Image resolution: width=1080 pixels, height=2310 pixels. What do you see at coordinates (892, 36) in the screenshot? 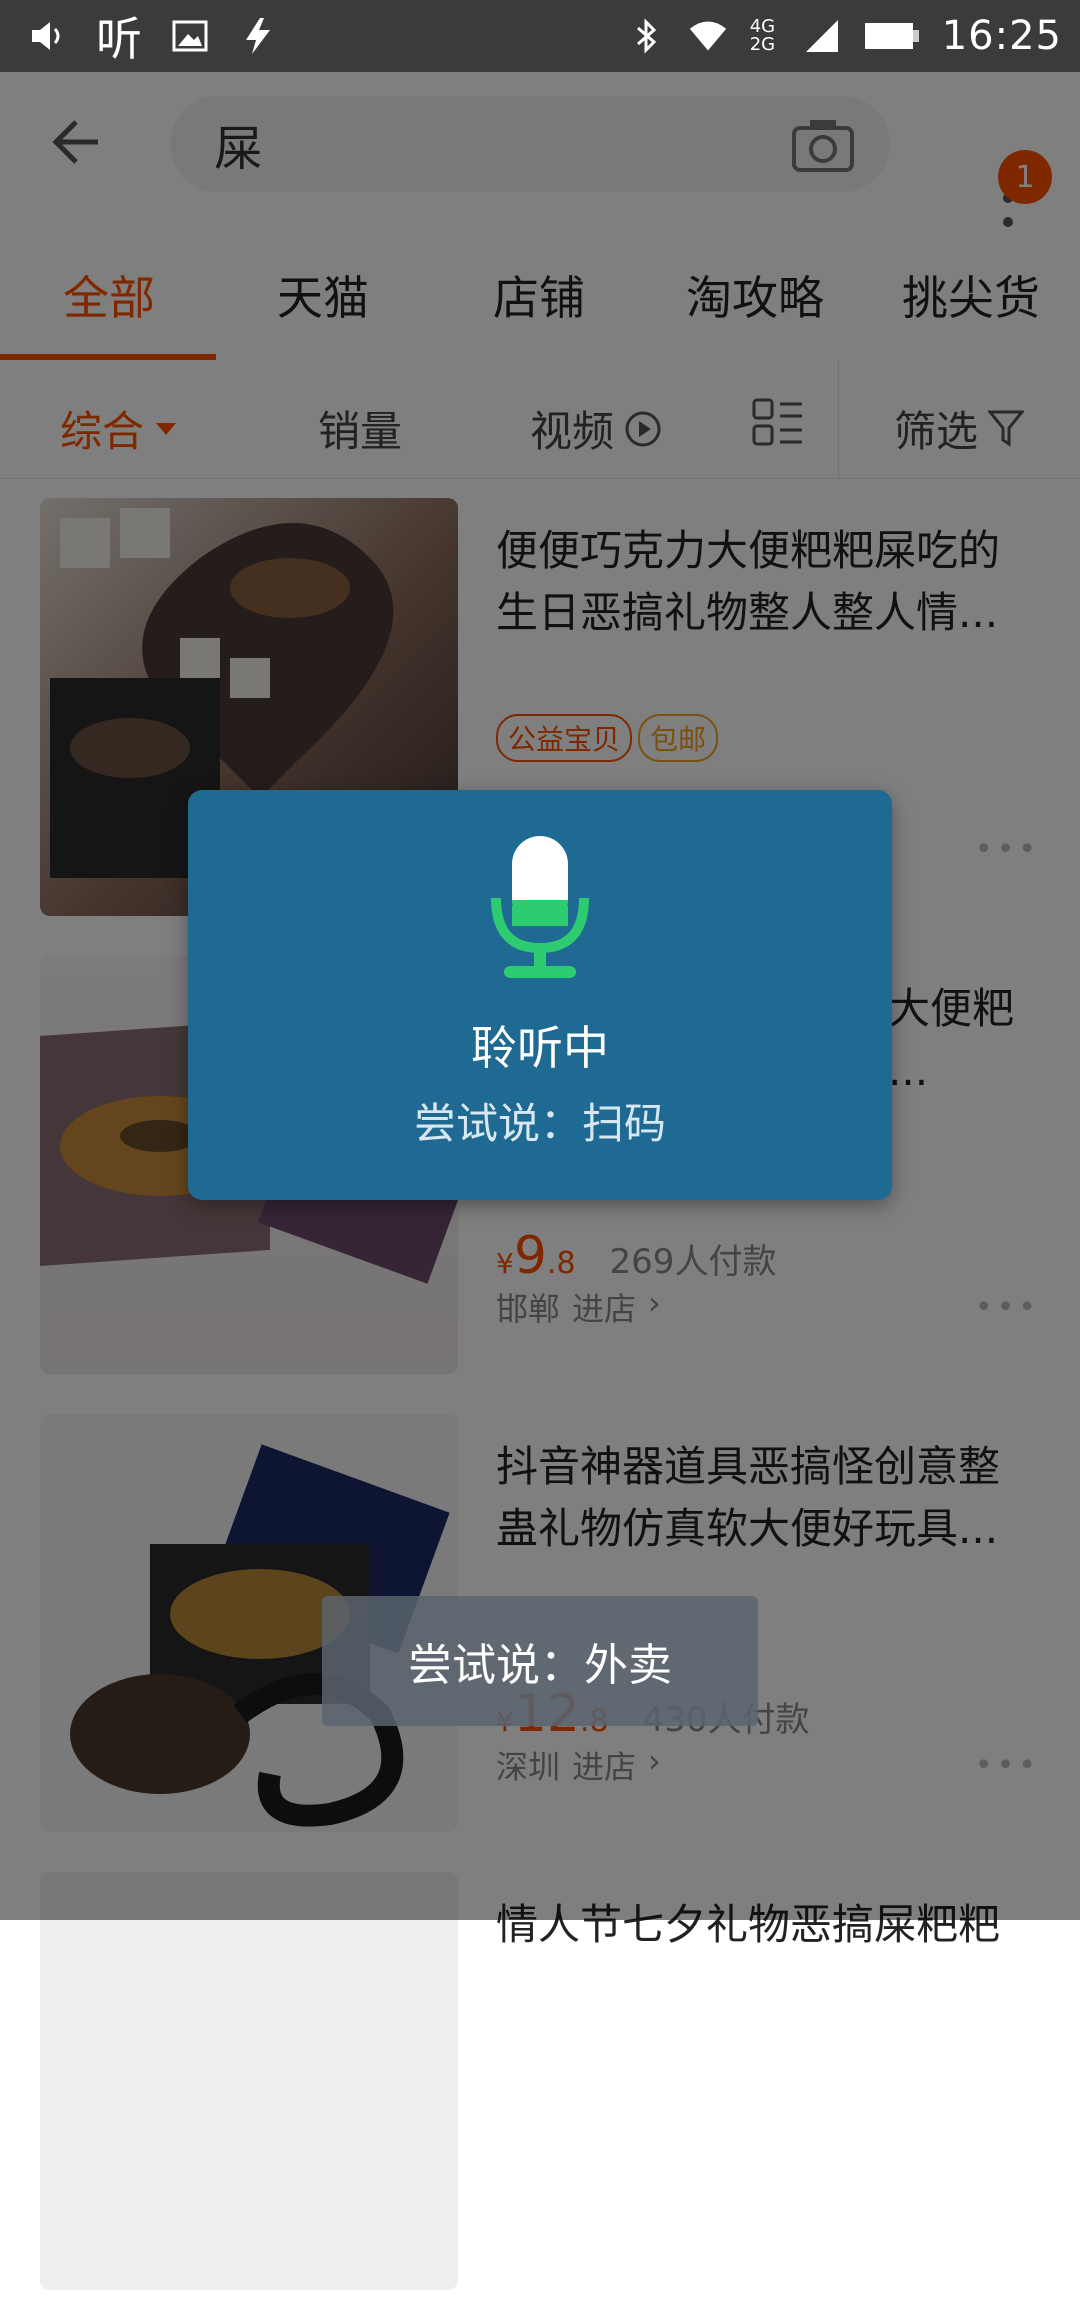
I see `battery-icon` at bounding box center [892, 36].